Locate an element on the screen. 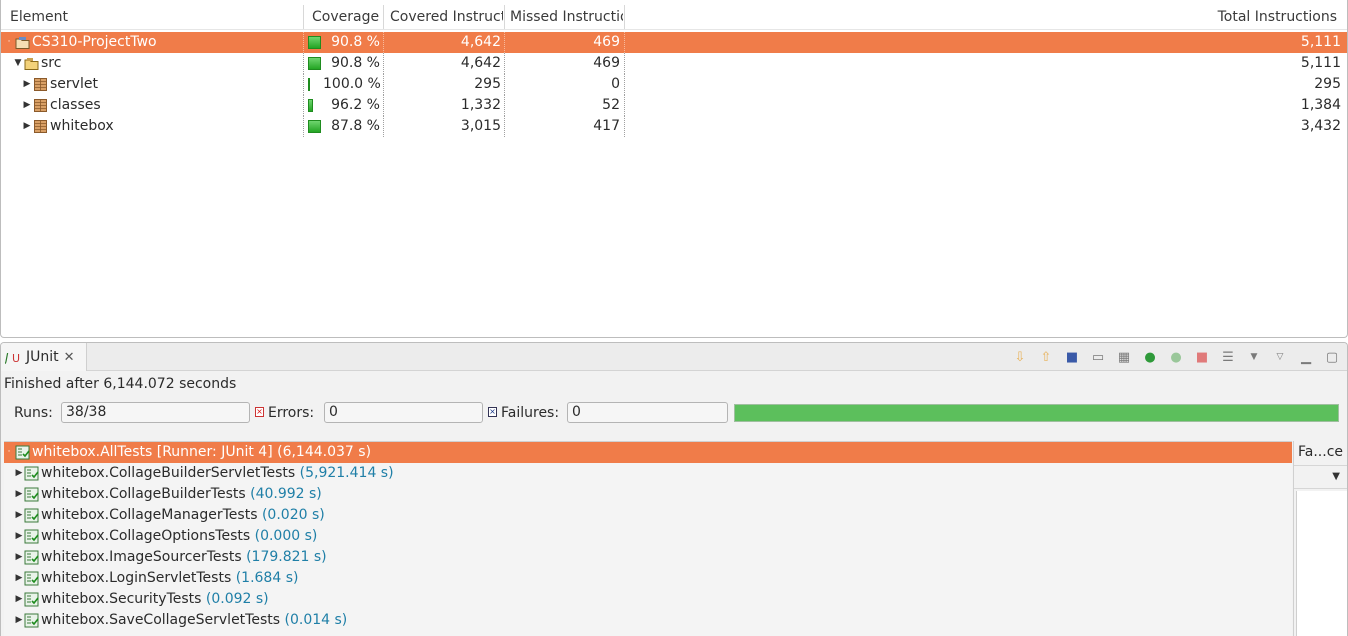  test-duration: (179.821 s) is located at coordinates (286, 557).